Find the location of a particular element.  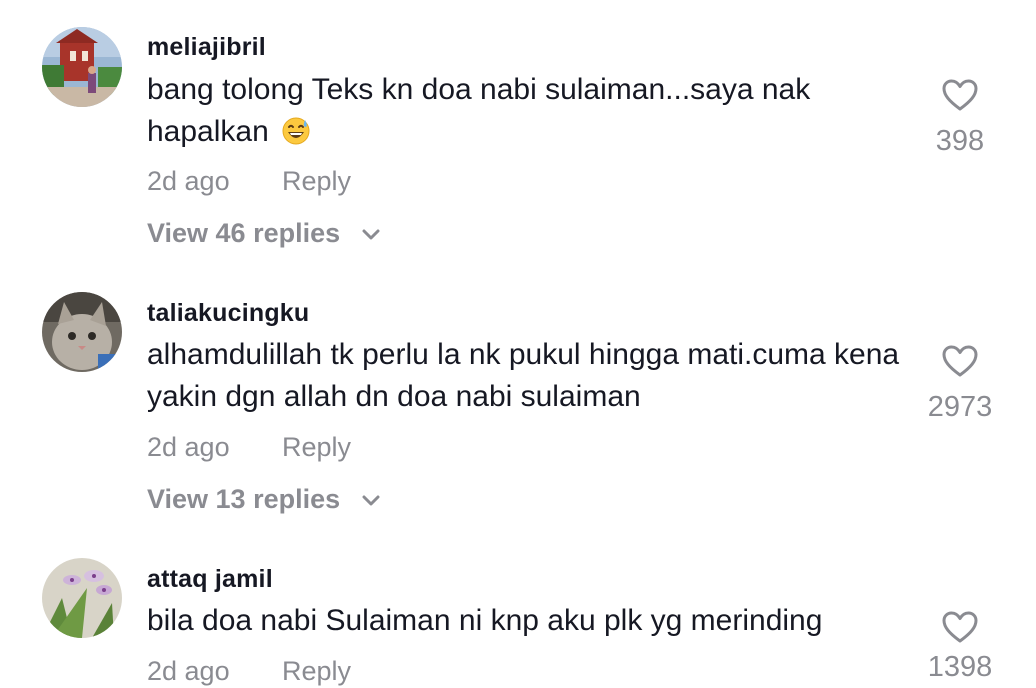

view-replies-label: View 46 replies is located at coordinates (244, 233).